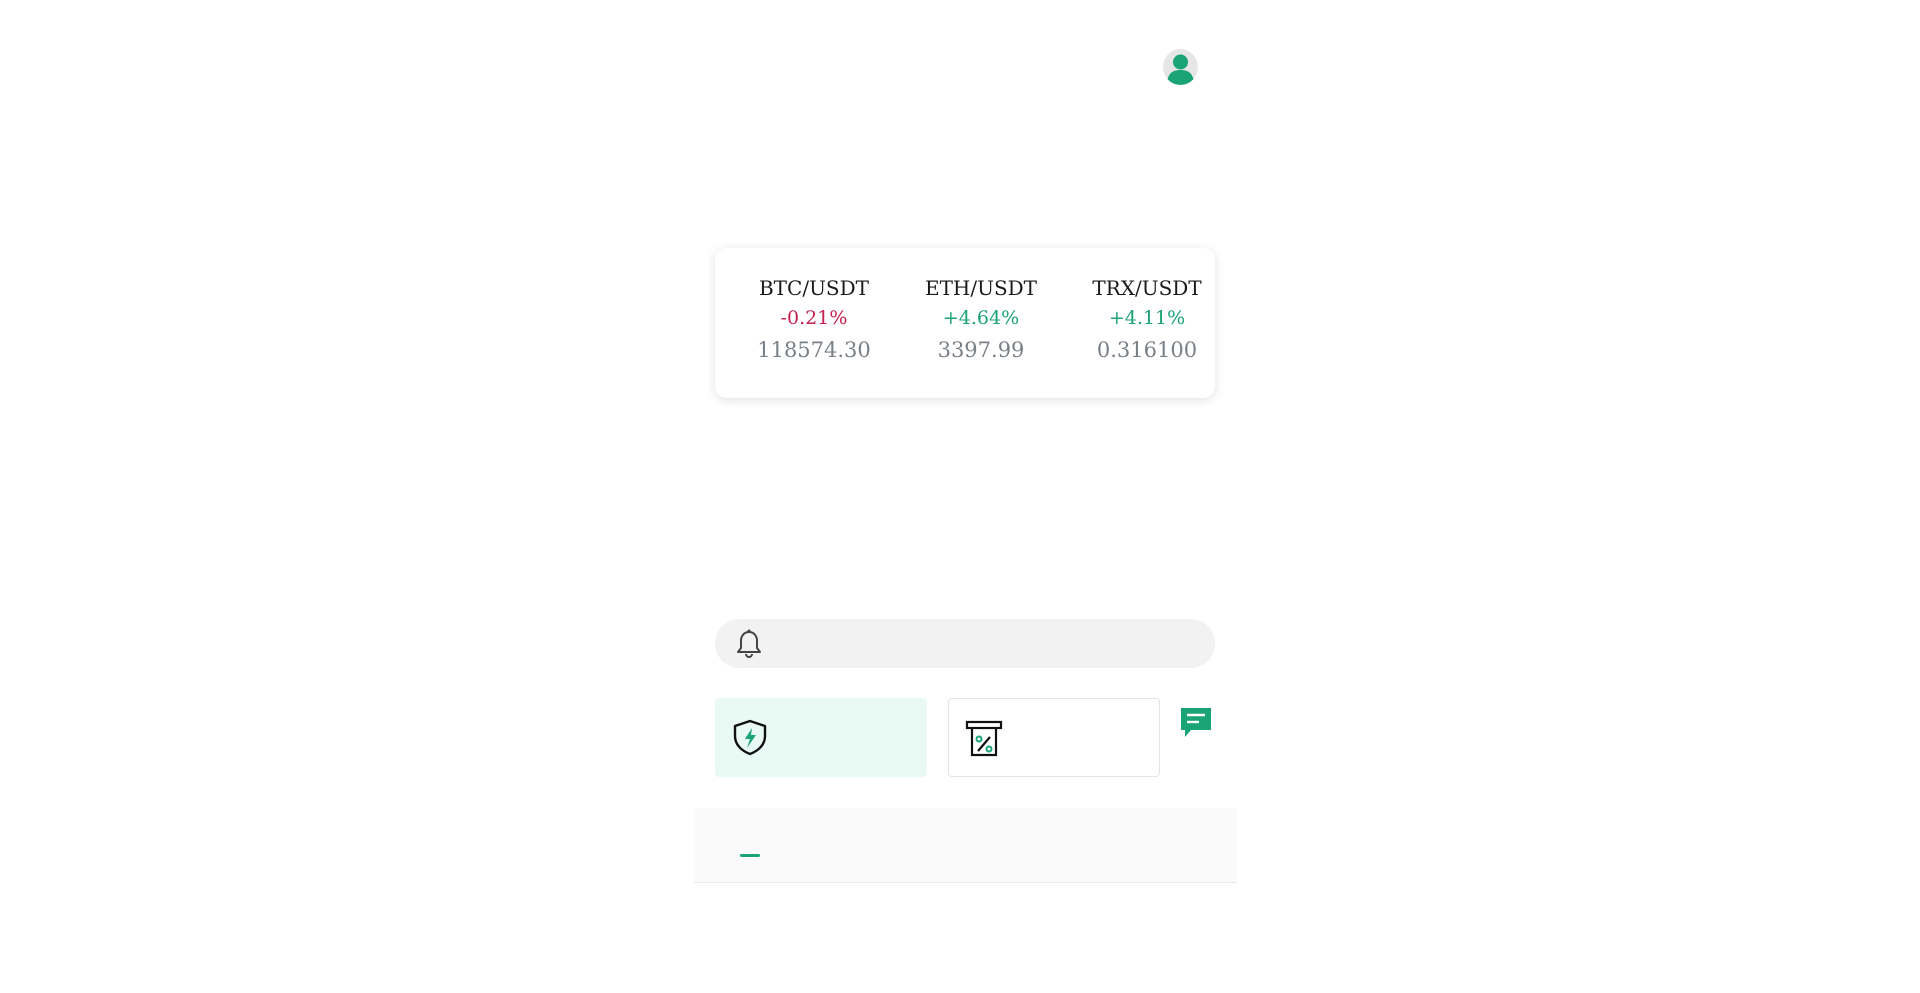 The image size is (1920, 993). What do you see at coordinates (750, 739) in the screenshot?
I see `shield-lightning-icon` at bounding box center [750, 739].